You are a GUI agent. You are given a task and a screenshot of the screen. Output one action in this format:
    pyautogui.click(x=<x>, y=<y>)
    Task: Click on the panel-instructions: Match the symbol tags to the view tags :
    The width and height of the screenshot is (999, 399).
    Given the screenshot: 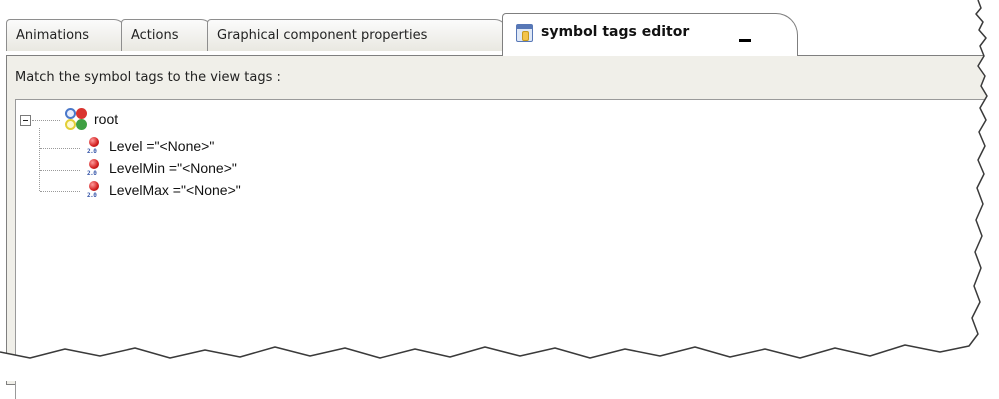 What is the action you would take?
    pyautogui.click(x=148, y=77)
    